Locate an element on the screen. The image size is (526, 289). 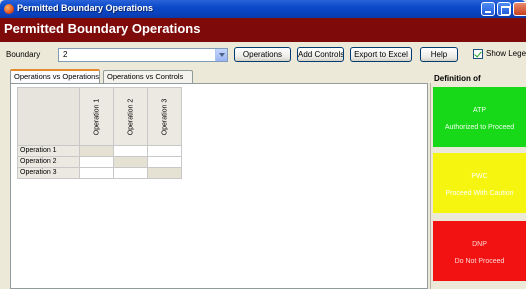
add-controls-button: Add Controls is located at coordinates (320, 54).